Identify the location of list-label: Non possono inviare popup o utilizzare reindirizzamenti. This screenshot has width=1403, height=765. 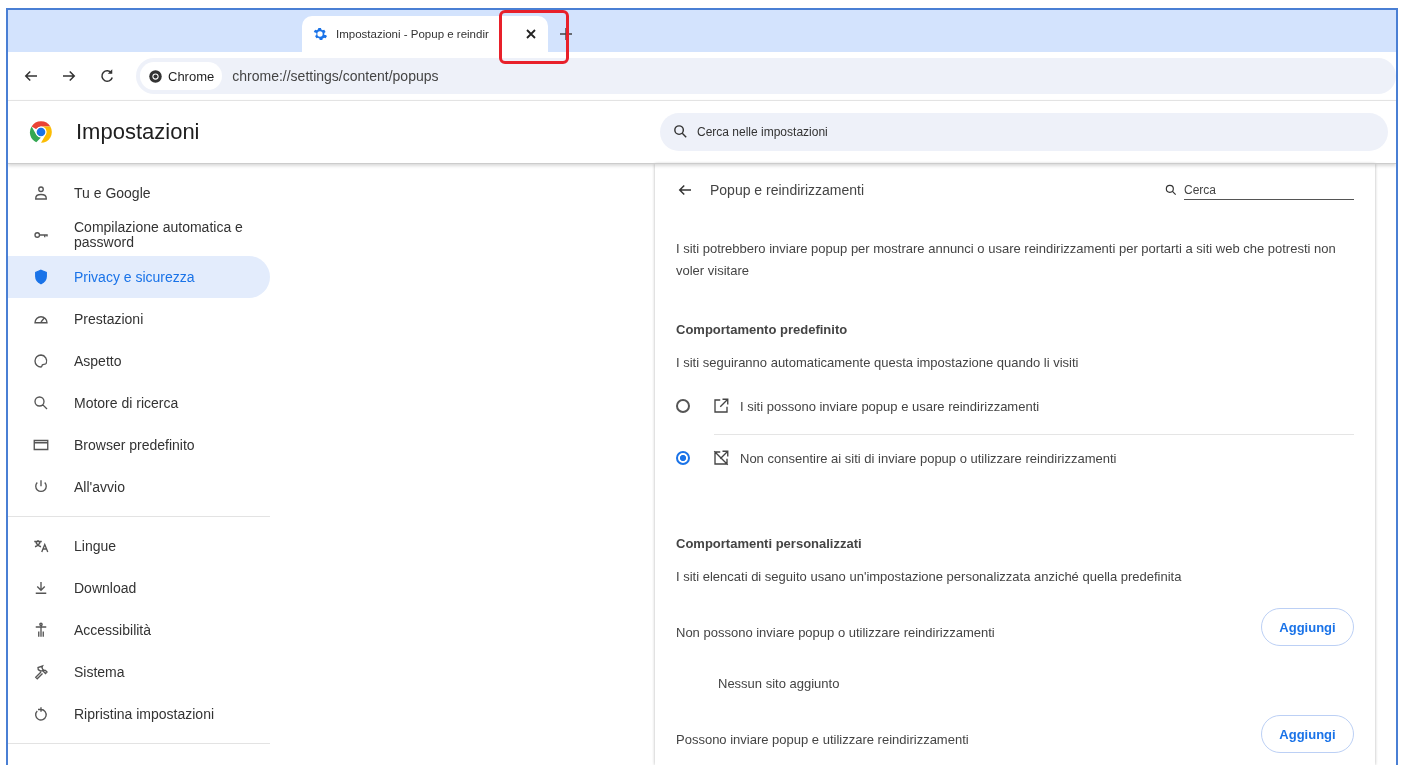
(835, 631).